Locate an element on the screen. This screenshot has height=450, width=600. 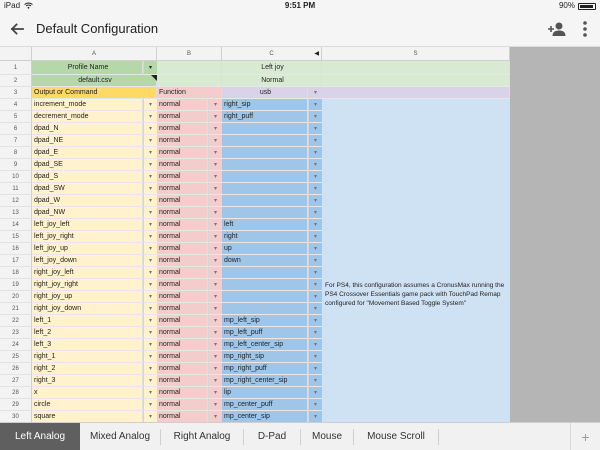
row-number: 27 is located at coordinates (16, 381).